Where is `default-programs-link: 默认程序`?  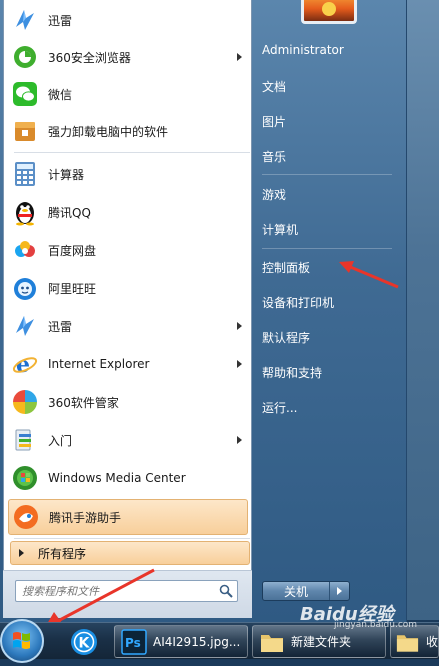 default-programs-link: 默认程序 is located at coordinates (286, 337).